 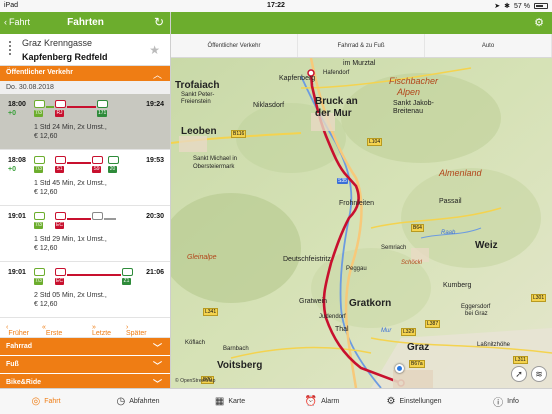 I want to click on map-label: Sankt Jakob-, so click(x=413, y=103).